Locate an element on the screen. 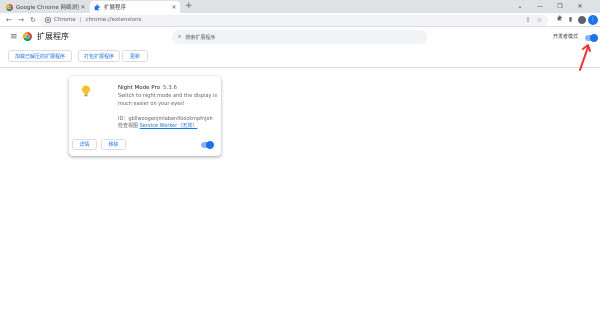  id-label: ID： is located at coordinates (123, 119).